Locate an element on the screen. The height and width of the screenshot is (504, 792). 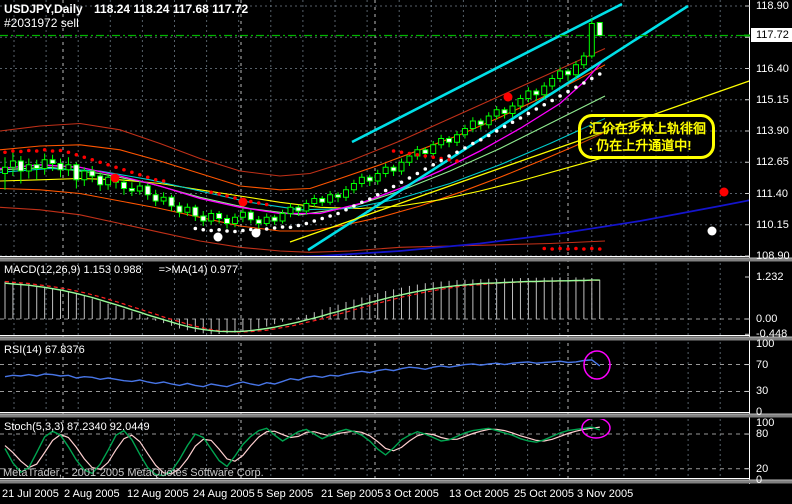
date-label: 24 Aug 2005 is located at coordinates (224, 494).